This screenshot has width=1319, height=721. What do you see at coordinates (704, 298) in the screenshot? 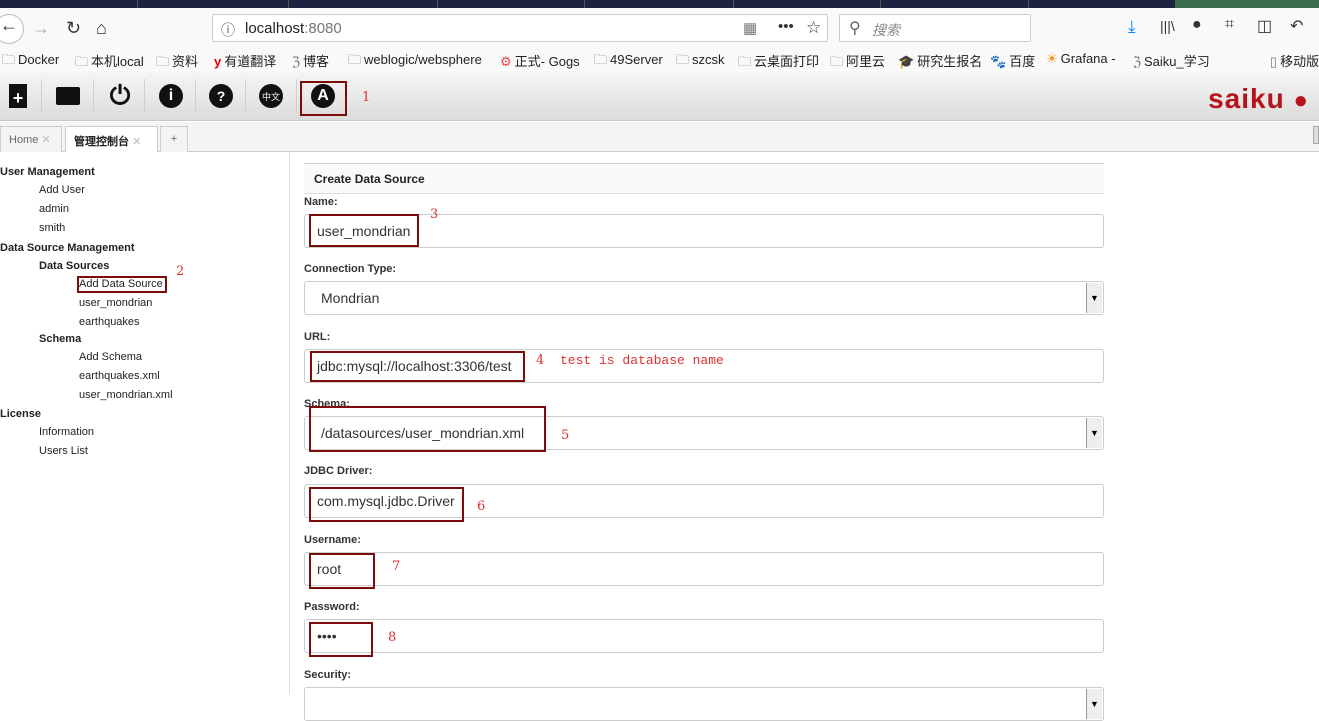
I see `connection-type-select: Mondrian ▼` at bounding box center [704, 298].